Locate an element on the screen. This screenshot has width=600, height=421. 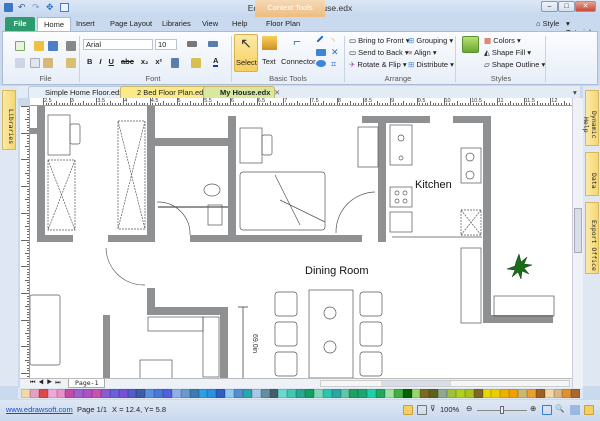
font-name-select: Arial is located at coordinates (118, 44).